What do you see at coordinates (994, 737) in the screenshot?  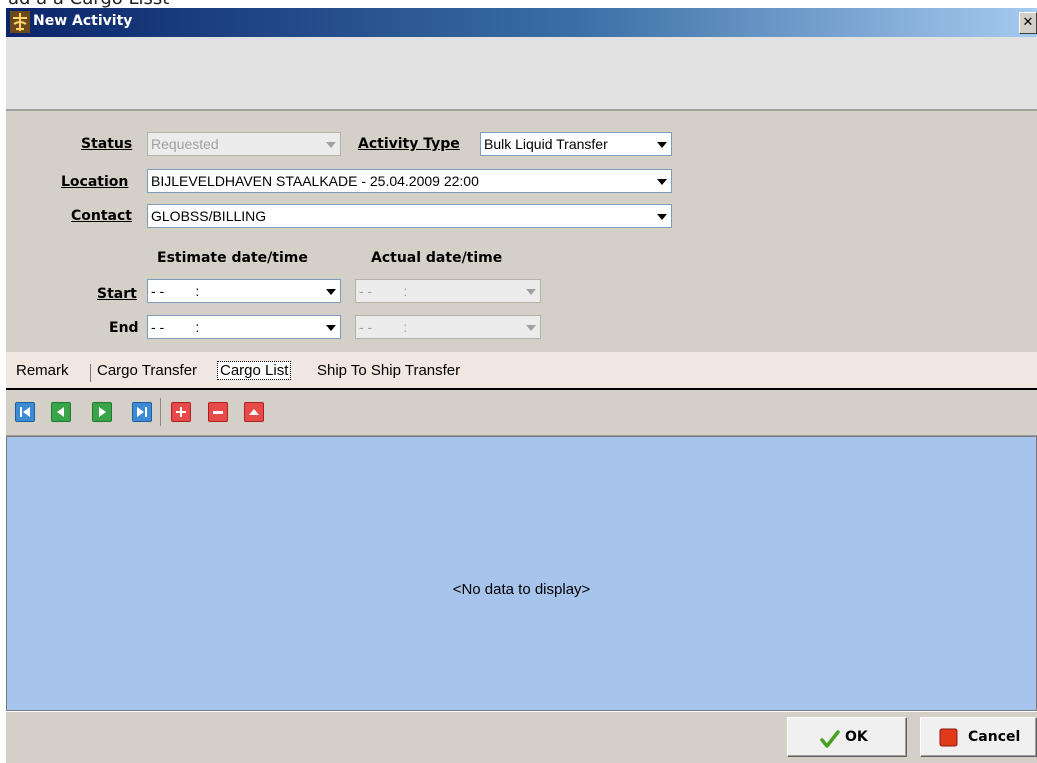 I see `cancel-button-label: Cancel` at bounding box center [994, 737].